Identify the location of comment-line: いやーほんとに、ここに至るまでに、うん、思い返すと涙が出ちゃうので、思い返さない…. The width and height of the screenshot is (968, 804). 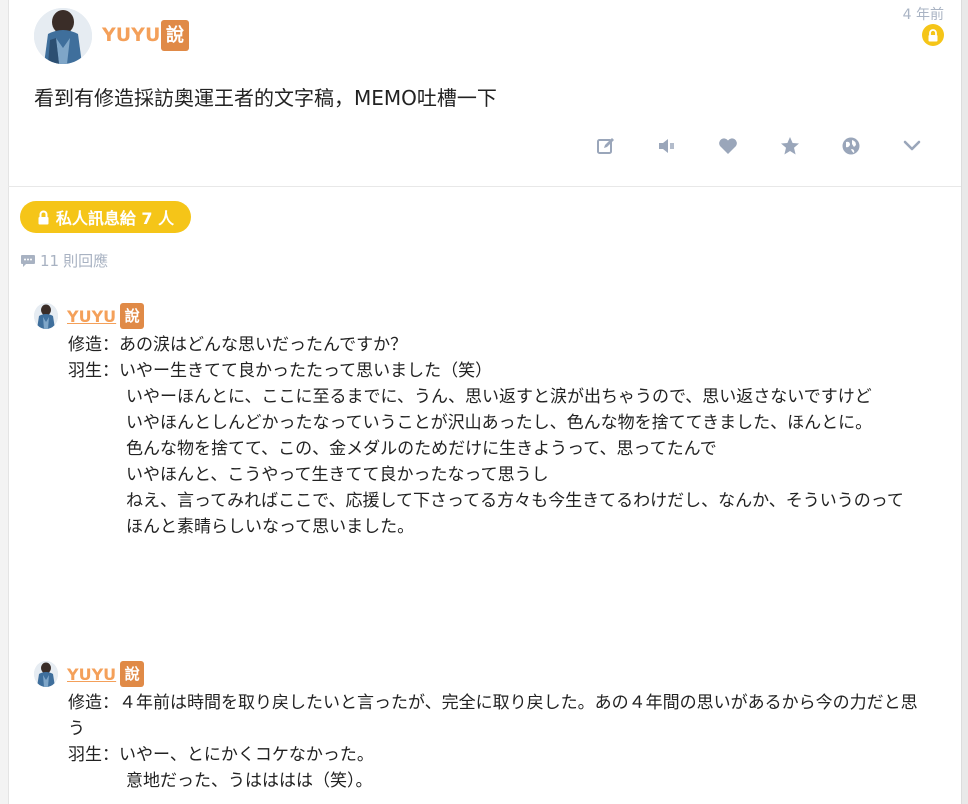
(499, 397).